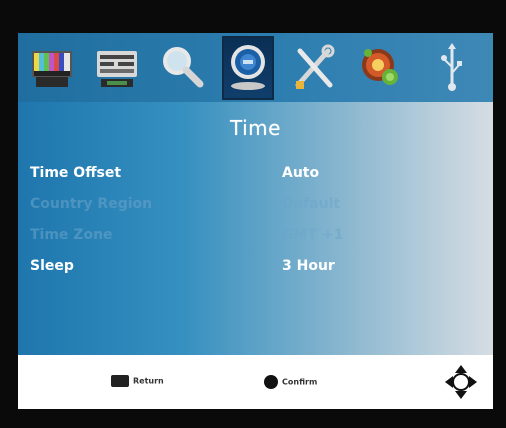  What do you see at coordinates (52, 67) in the screenshot?
I see `picture-icon` at bounding box center [52, 67].